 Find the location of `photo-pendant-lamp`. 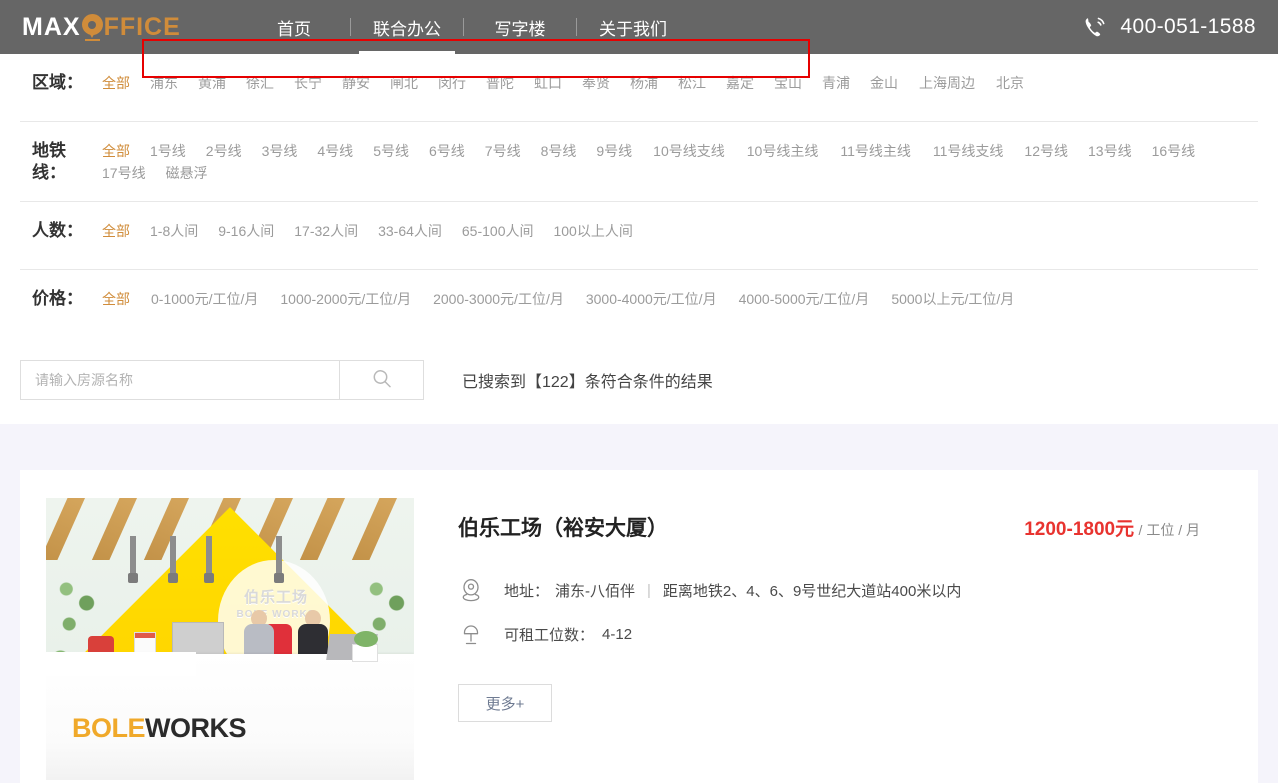

photo-pendant-lamp is located at coordinates (133, 559).